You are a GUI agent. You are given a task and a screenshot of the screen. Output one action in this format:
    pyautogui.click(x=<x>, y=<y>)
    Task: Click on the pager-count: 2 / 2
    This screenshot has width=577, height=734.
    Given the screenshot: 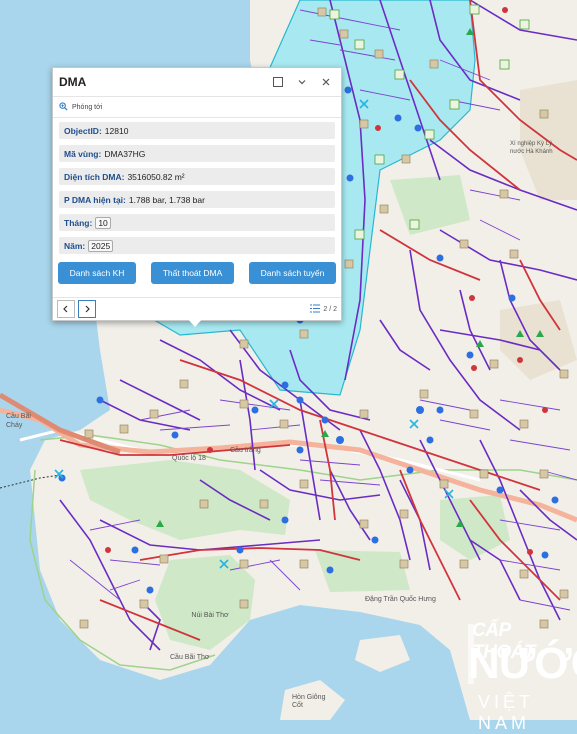 What is the action you would take?
    pyautogui.click(x=330, y=309)
    